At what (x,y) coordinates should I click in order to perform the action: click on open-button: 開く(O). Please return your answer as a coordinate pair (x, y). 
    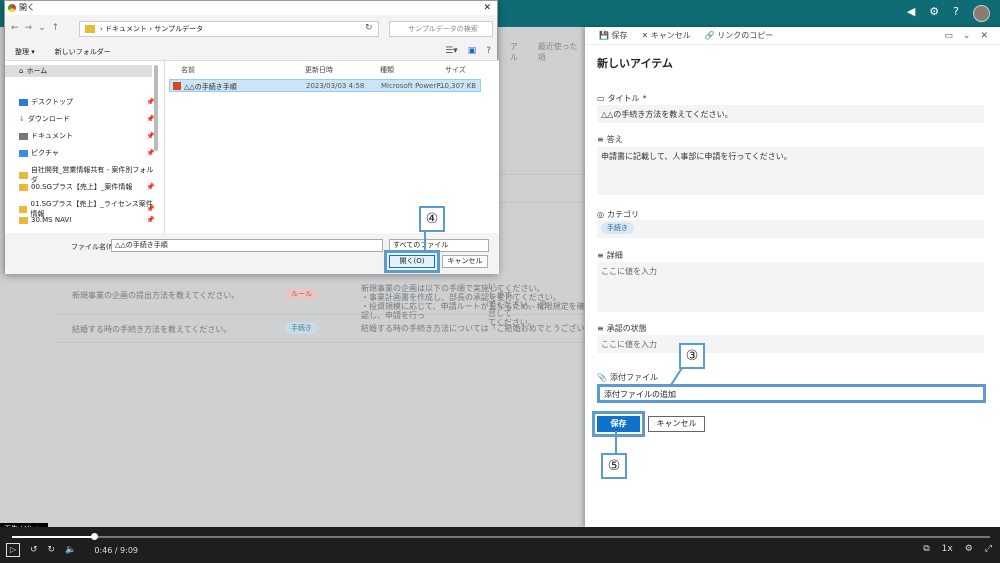
    Looking at the image, I should click on (412, 261).